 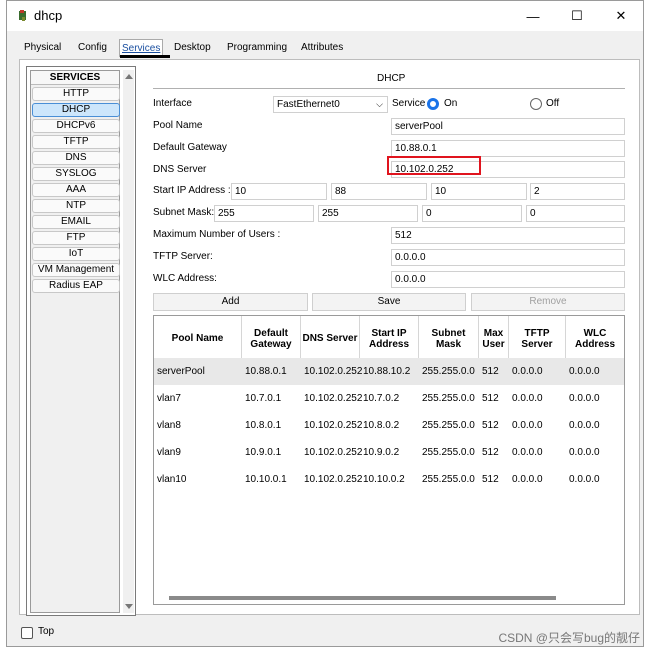 I want to click on col-header-max-user: Max User, so click(x=494, y=339).